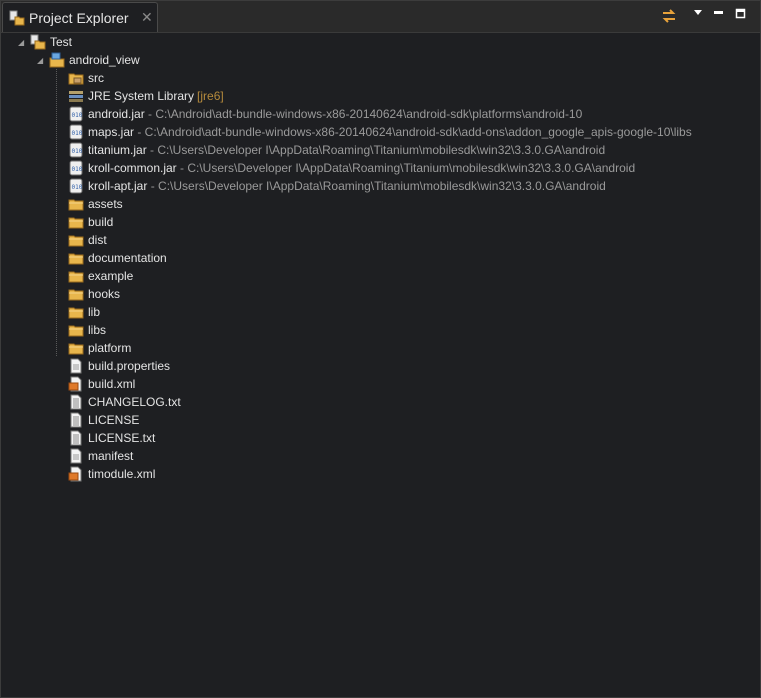 Image resolution: width=761 pixels, height=698 pixels. I want to click on project-explorer-icon, so click(17, 19).